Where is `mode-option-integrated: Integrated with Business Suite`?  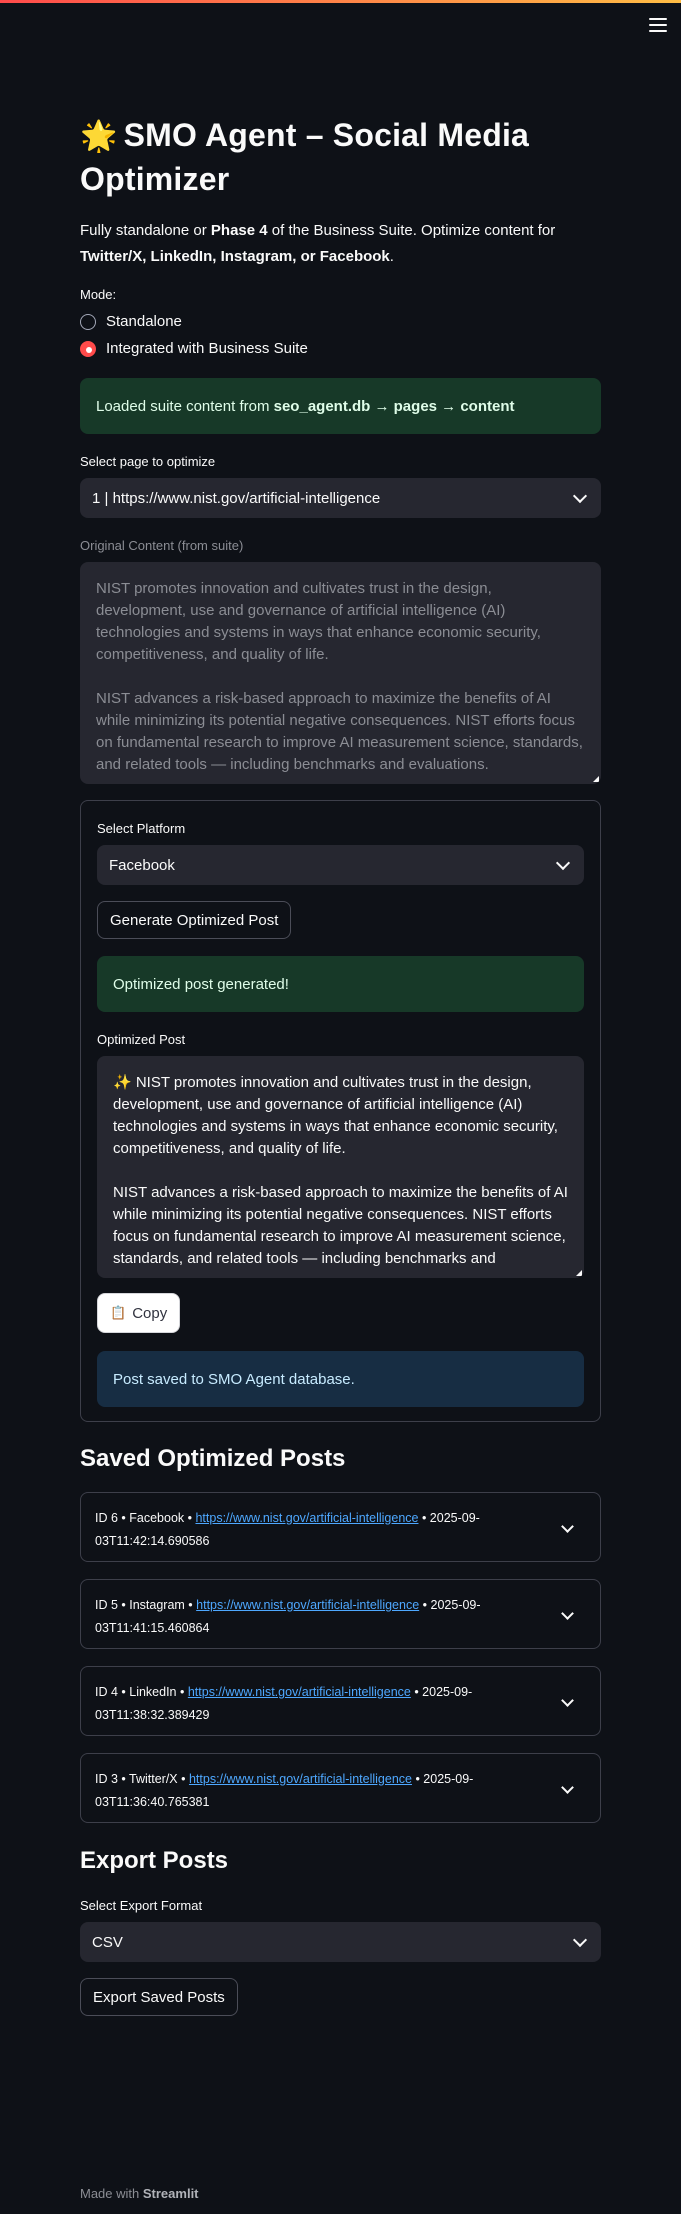
mode-option-integrated: Integrated with Business Suite is located at coordinates (194, 348).